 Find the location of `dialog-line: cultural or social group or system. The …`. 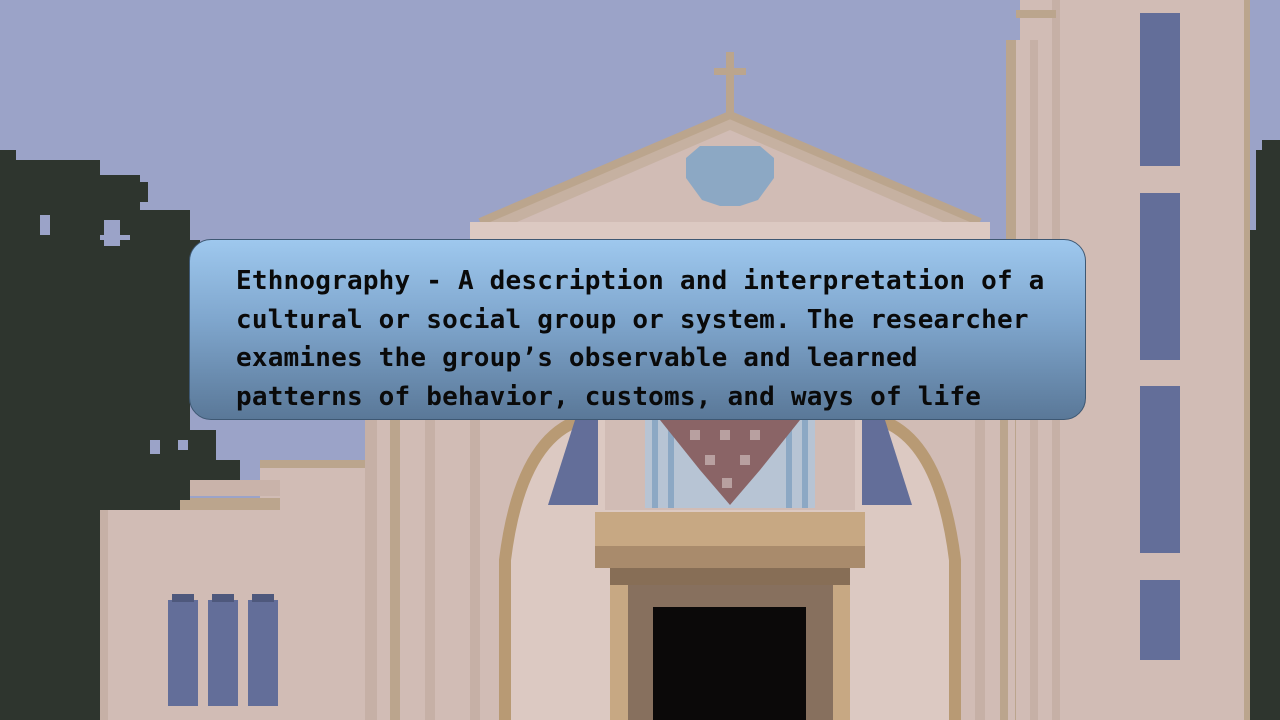

dialog-line: cultural or social group or system. The … is located at coordinates (632, 319).